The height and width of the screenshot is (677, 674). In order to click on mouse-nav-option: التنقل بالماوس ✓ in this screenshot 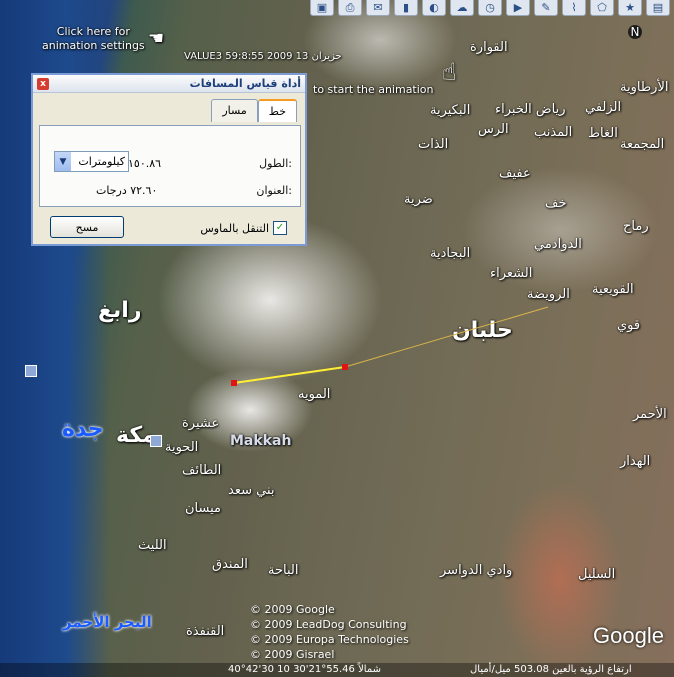, I will do `click(243, 228)`.